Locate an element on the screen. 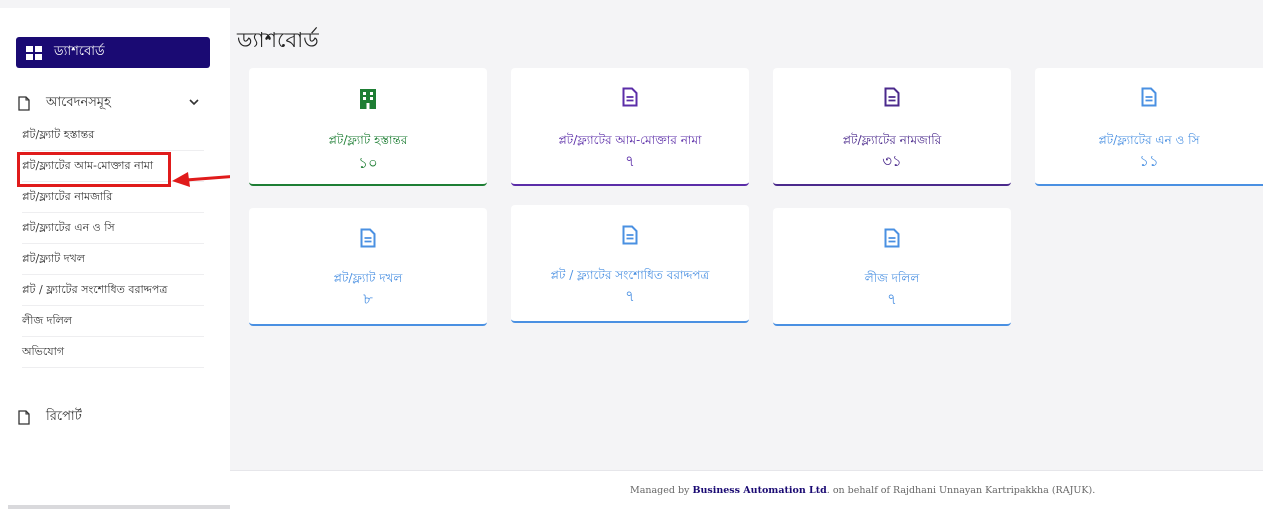 The image size is (1263, 510). card-label: প্লট/ফ্ল্যাটের আম-মোক্তার নামা is located at coordinates (630, 140).